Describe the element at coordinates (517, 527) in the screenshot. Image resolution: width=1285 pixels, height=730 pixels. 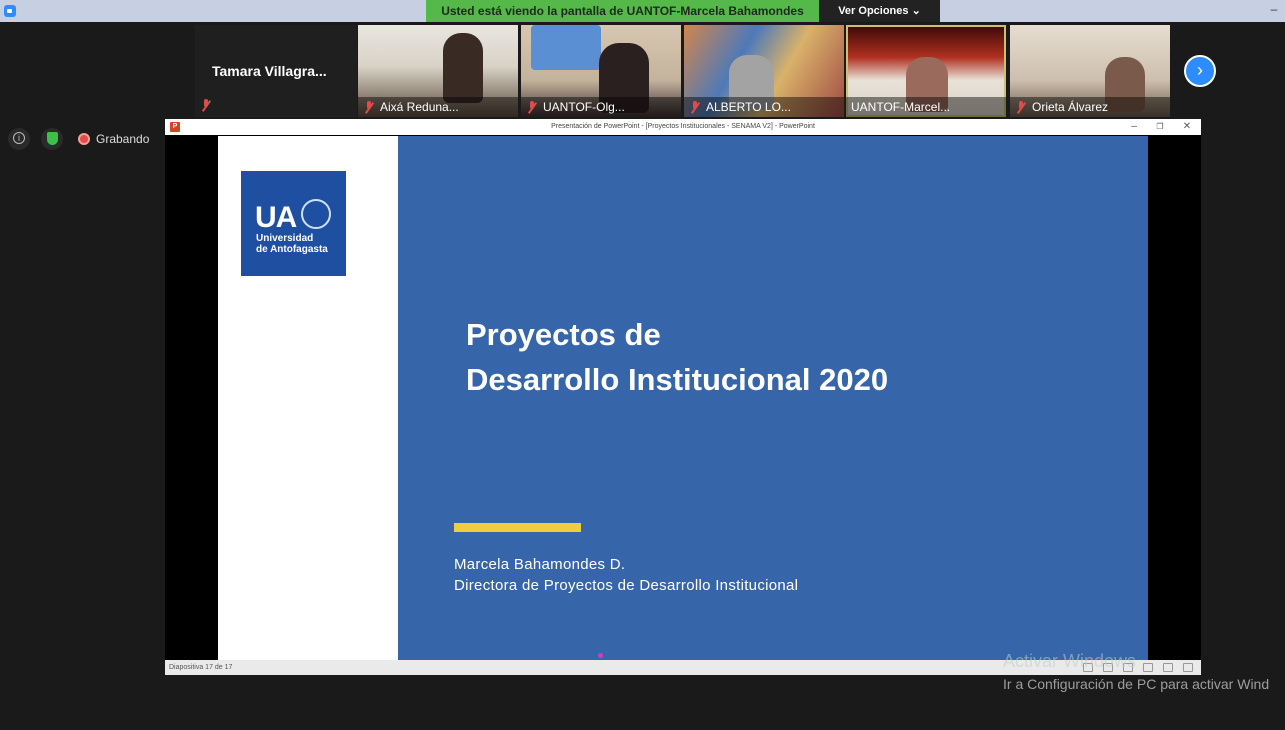
I see `accent-bar` at that location.